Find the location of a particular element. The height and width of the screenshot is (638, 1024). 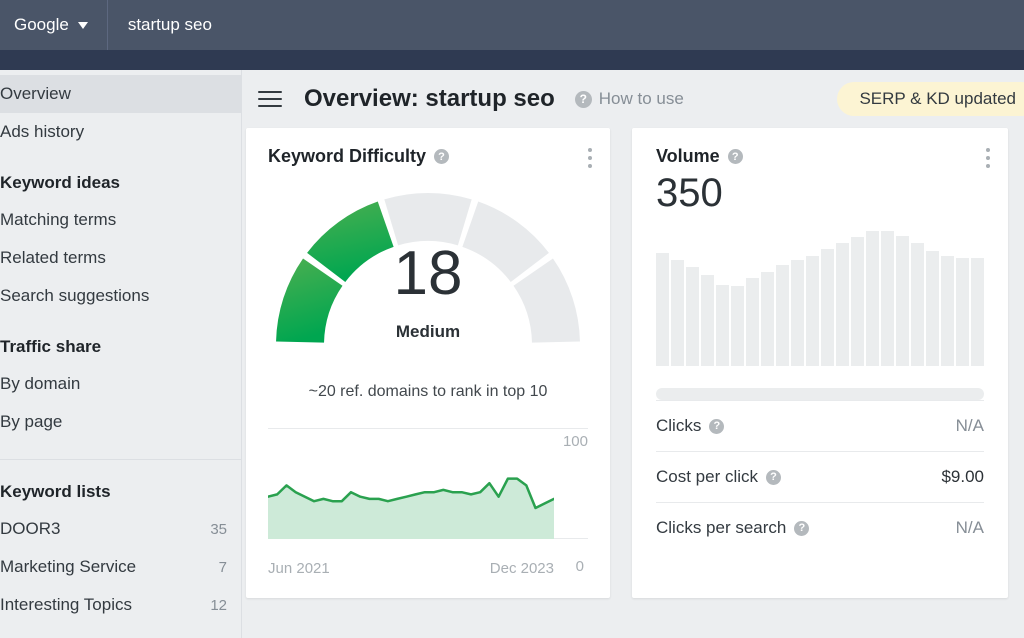

sidebar-item-label: Marketing Service is located at coordinates (68, 566).